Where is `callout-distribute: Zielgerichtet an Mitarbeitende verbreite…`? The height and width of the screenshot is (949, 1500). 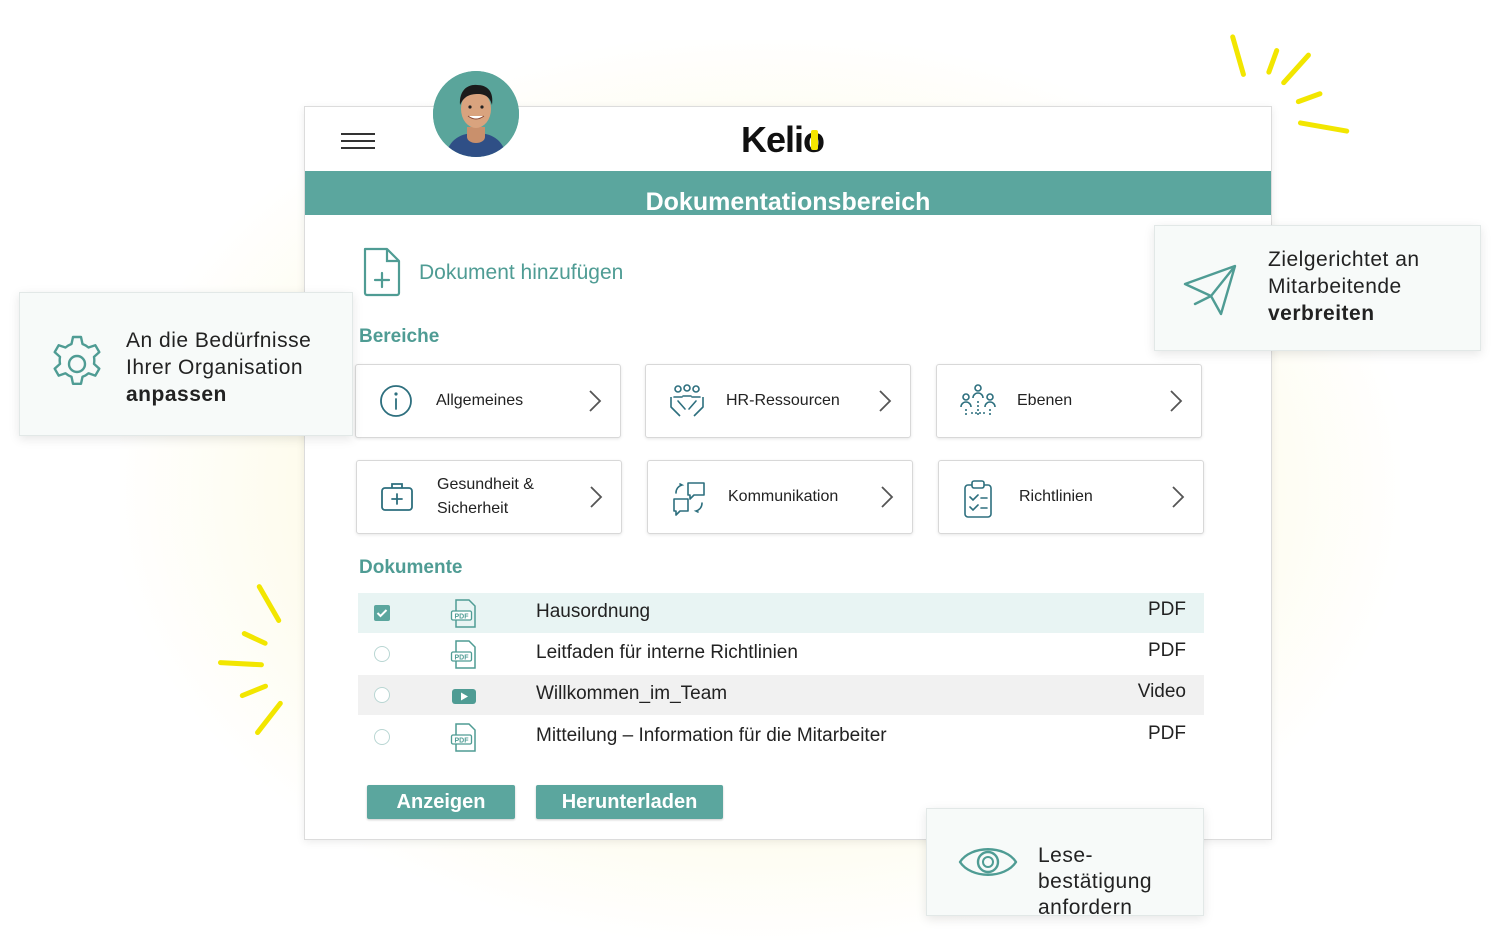
callout-distribute: Zielgerichtet an Mitarbeitende verbreite… is located at coordinates (1317, 288).